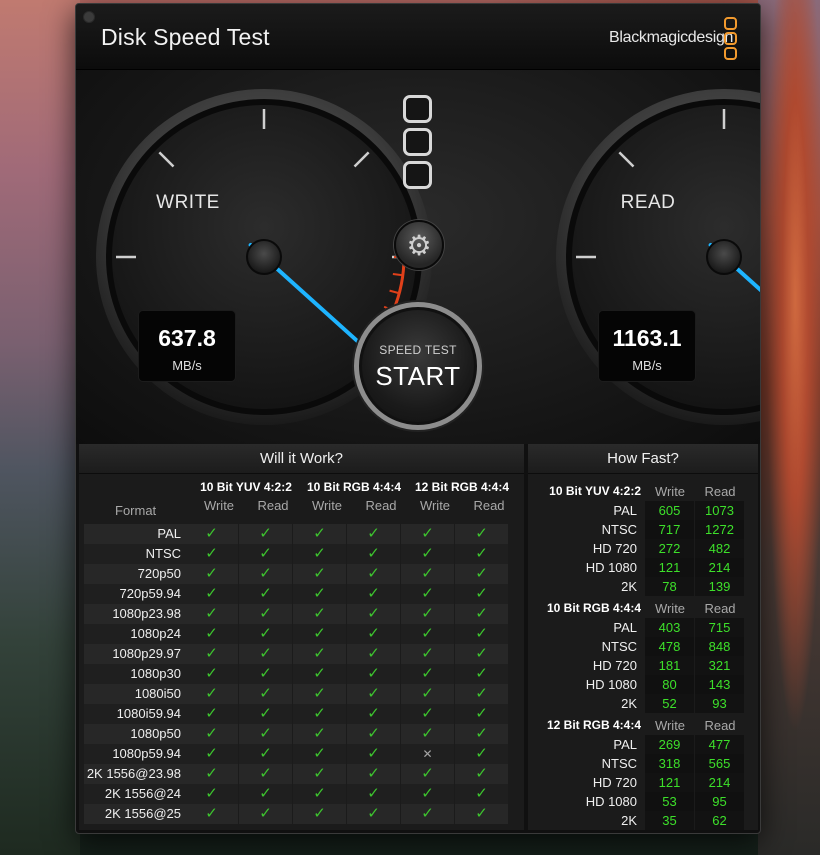  Describe the element at coordinates (643, 548) in the screenshot. I see `table-row: HD 720 272 482` at that location.